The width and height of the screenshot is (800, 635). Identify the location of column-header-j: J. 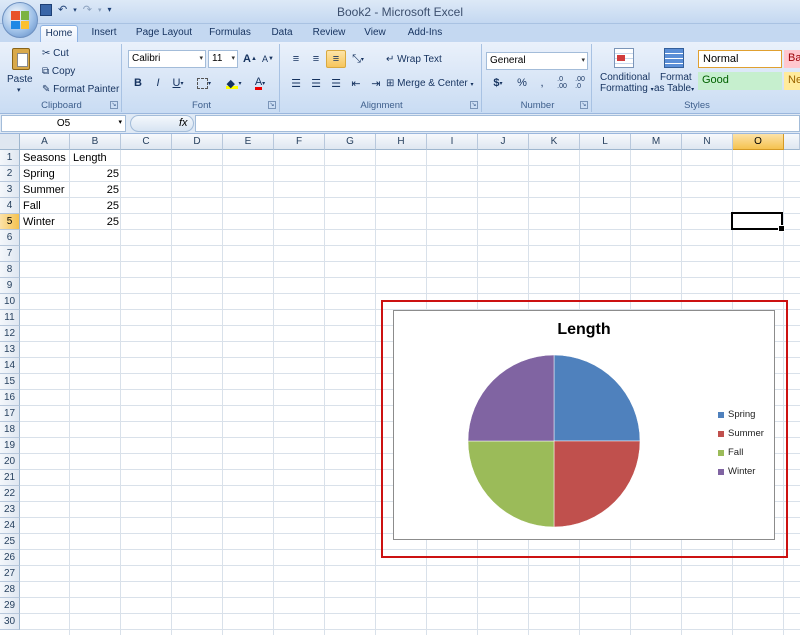
(503, 142).